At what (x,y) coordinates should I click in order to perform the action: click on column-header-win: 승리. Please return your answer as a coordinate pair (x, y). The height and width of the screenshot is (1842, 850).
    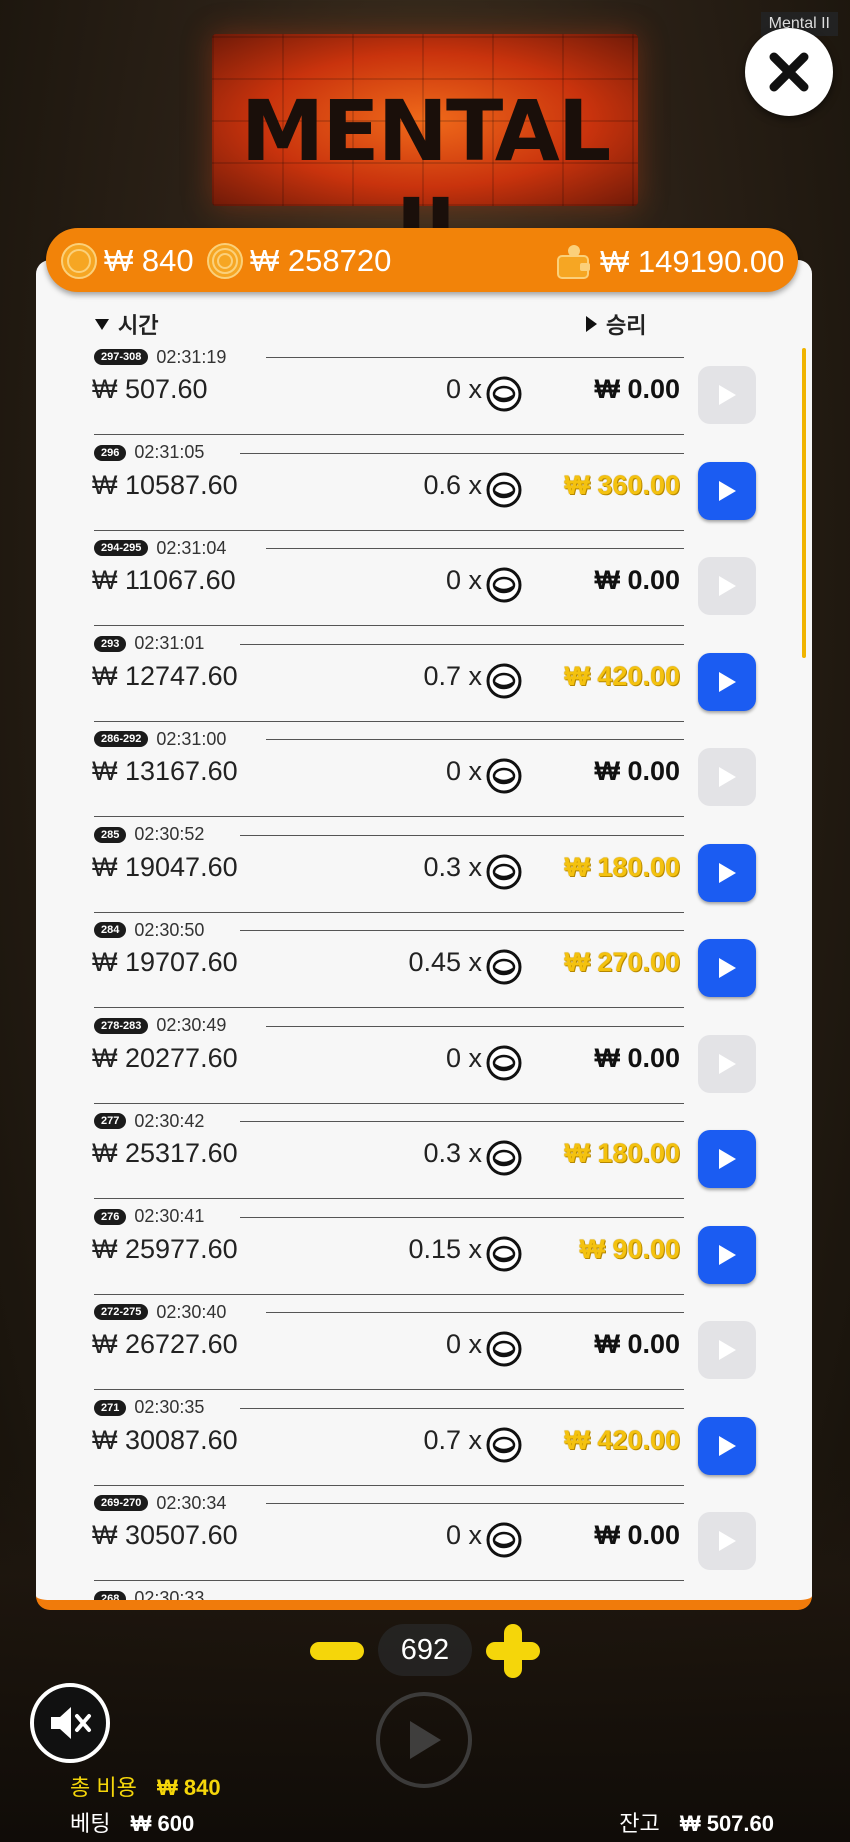
    Looking at the image, I should click on (615, 324).